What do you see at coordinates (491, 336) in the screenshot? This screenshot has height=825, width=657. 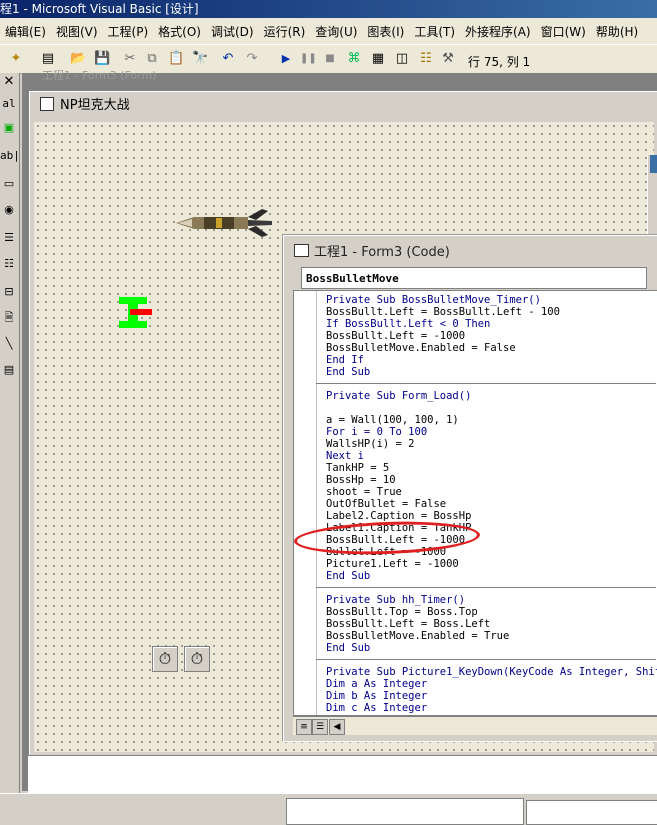 I see `code-line: BossBullt.Left = -1000` at bounding box center [491, 336].